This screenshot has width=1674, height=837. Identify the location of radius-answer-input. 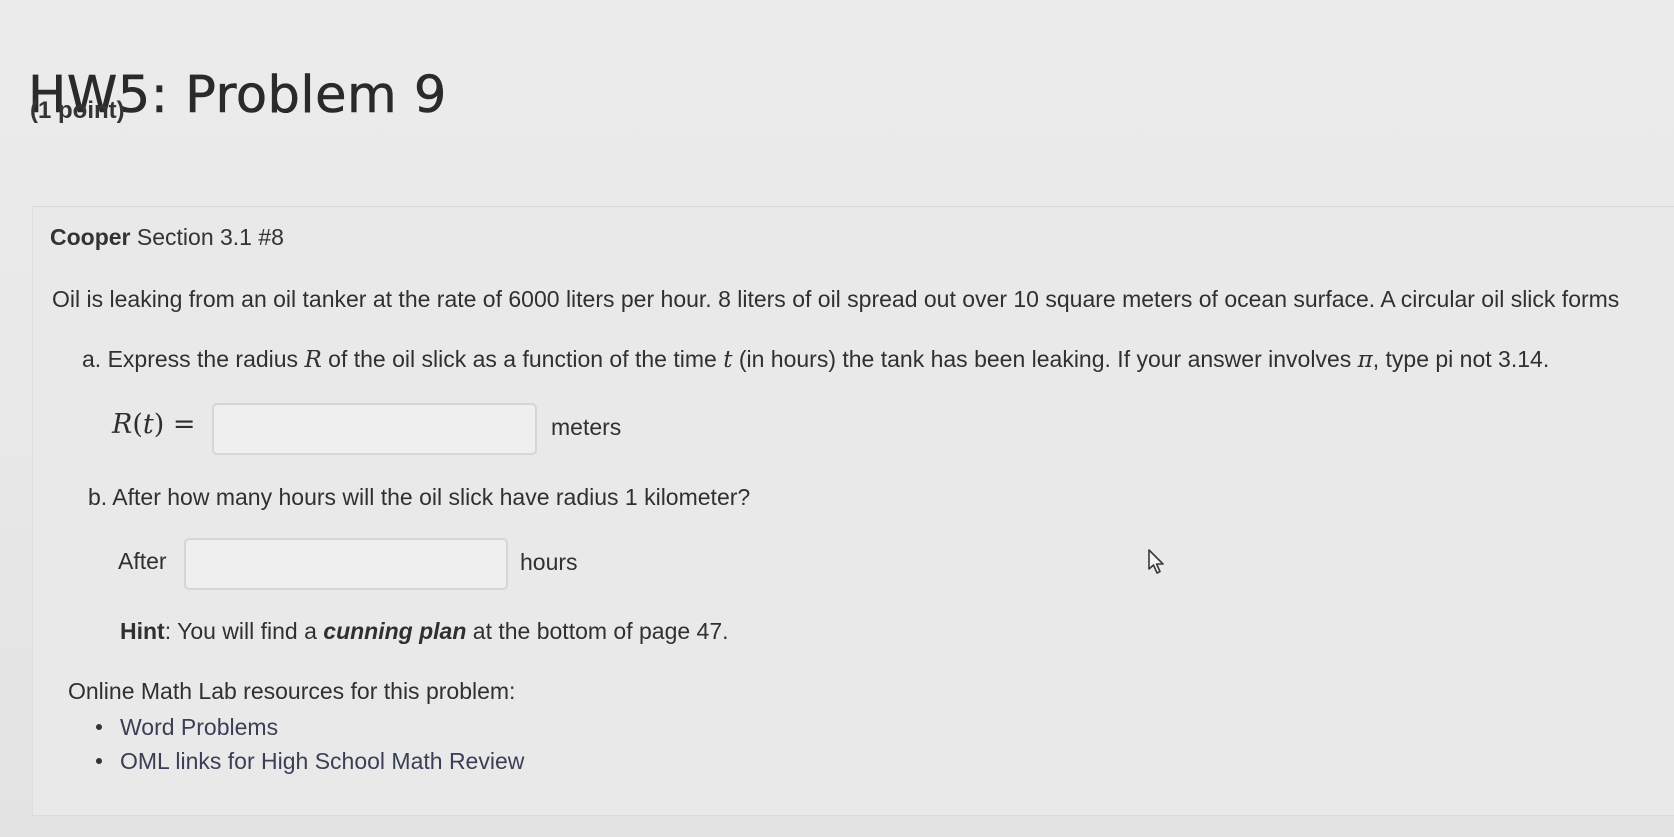
(374, 429).